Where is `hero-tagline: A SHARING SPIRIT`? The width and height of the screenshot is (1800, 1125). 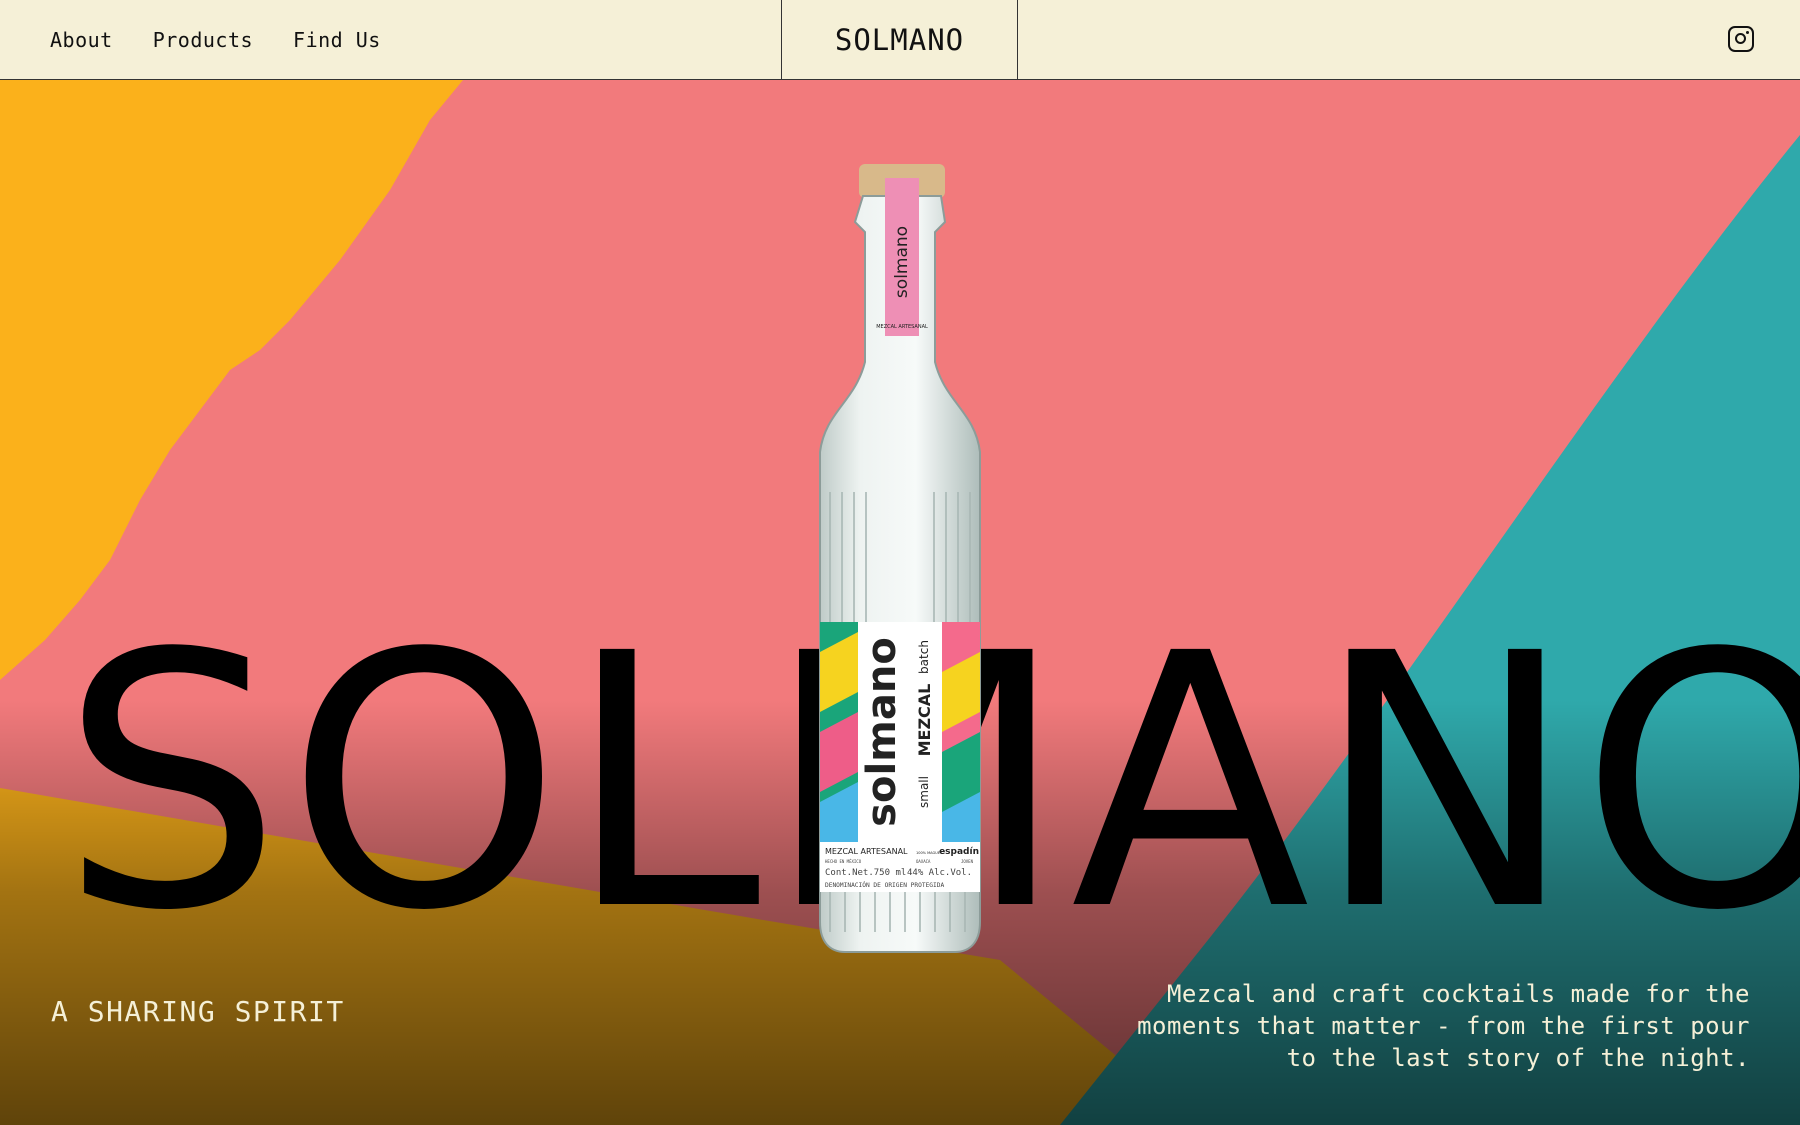 hero-tagline: A SHARING SPIRIT is located at coordinates (198, 1011).